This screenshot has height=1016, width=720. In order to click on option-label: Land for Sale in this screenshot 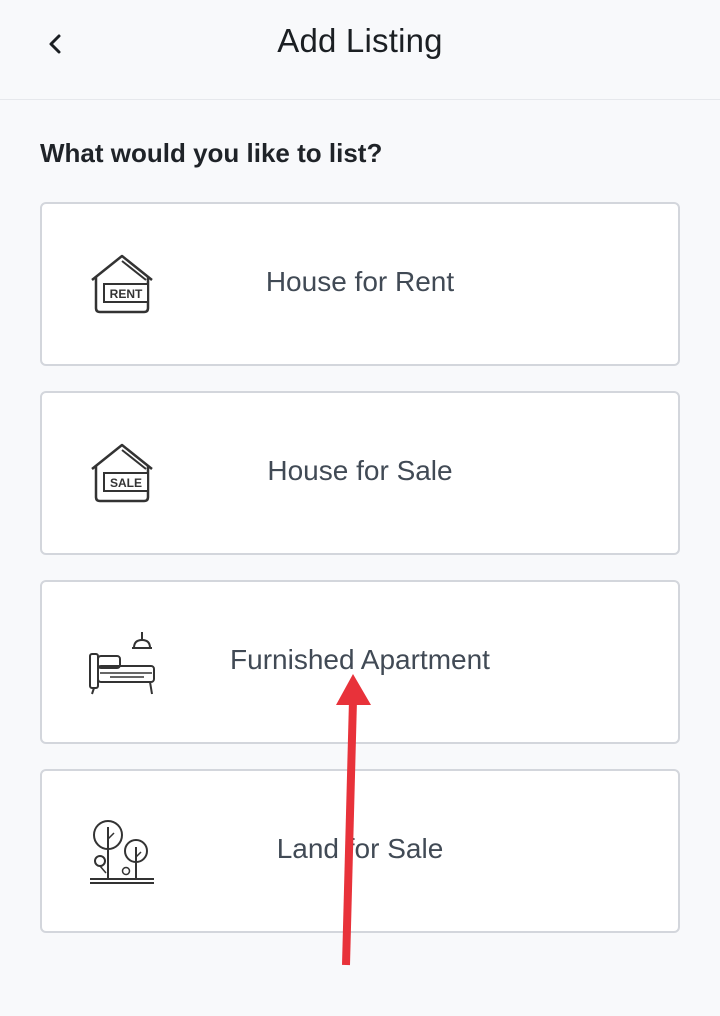, I will do `click(360, 848)`.